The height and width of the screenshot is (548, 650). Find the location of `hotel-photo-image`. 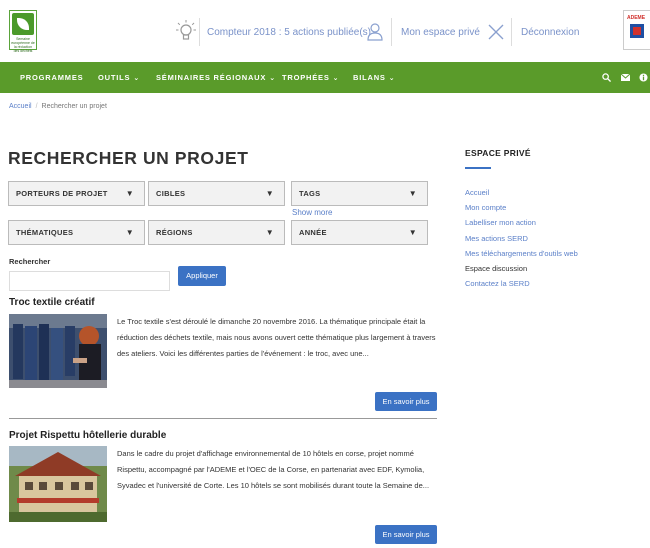

hotel-photo-image is located at coordinates (58, 484).